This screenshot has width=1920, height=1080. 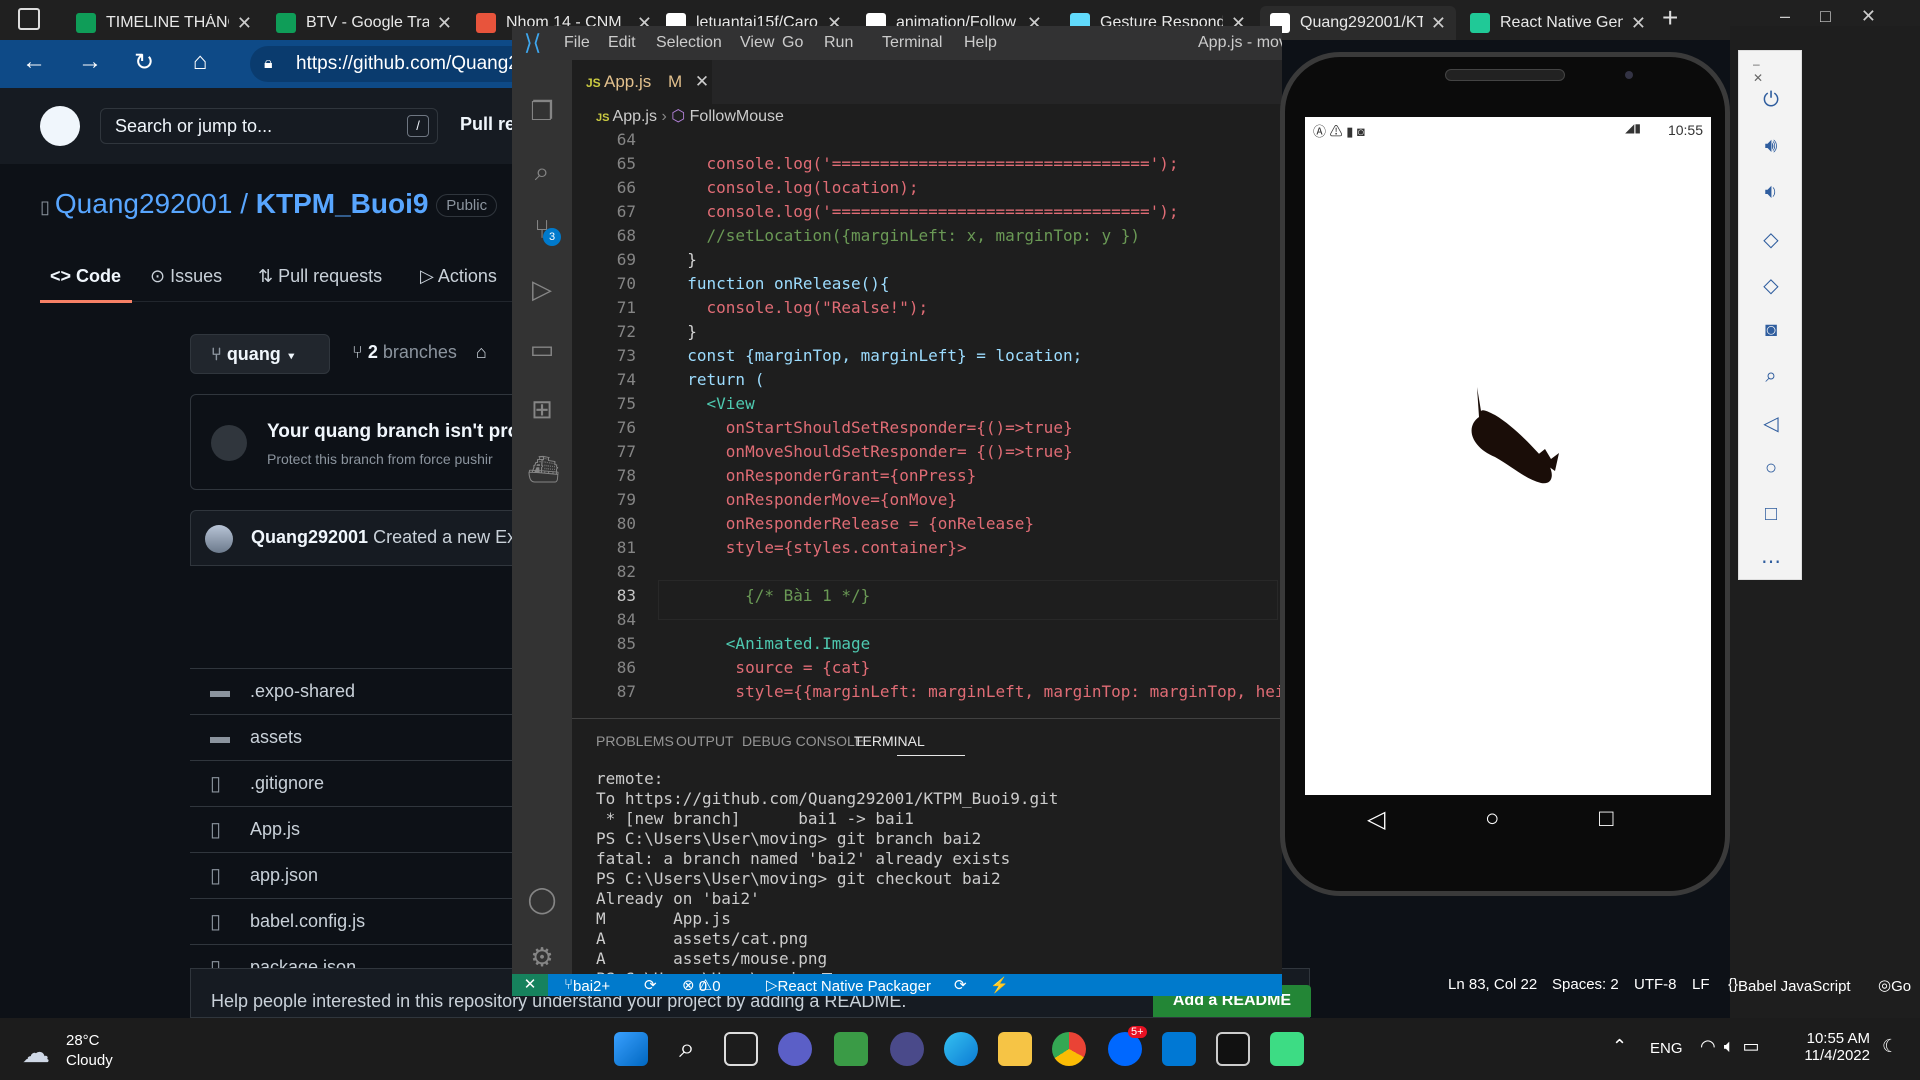 I want to click on clock: 10:55 AM 11/4/2022, so click(x=1835, y=1047).